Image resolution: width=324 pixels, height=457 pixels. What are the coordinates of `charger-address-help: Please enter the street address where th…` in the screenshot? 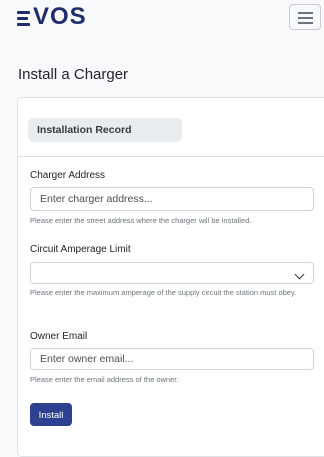 It's located at (141, 220).